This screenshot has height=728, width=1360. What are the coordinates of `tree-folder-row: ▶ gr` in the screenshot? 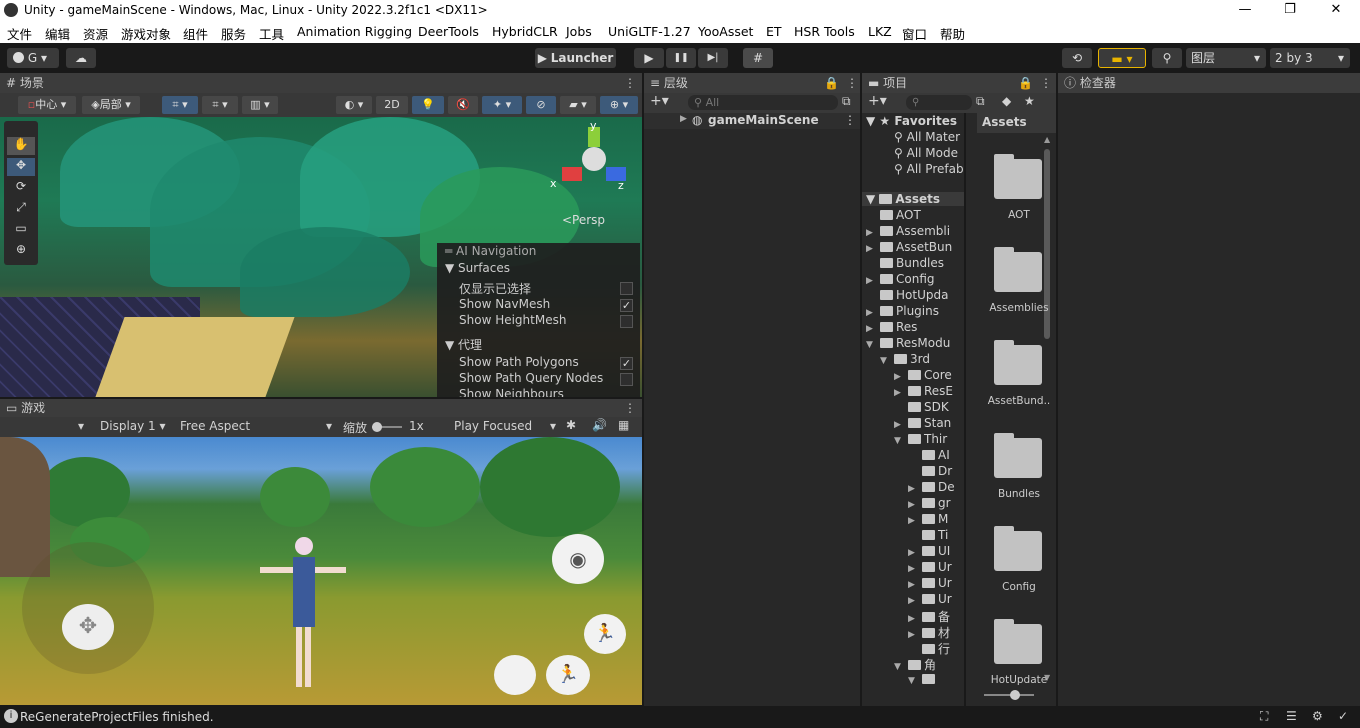 It's located at (929, 503).